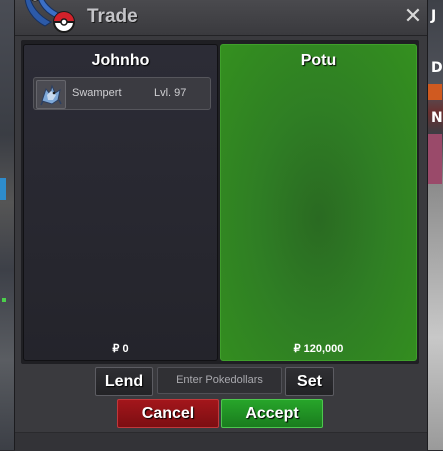 Image resolution: width=443 pixels, height=451 pixels. I want to click on my-trainer-name: Johnho, so click(120, 60).